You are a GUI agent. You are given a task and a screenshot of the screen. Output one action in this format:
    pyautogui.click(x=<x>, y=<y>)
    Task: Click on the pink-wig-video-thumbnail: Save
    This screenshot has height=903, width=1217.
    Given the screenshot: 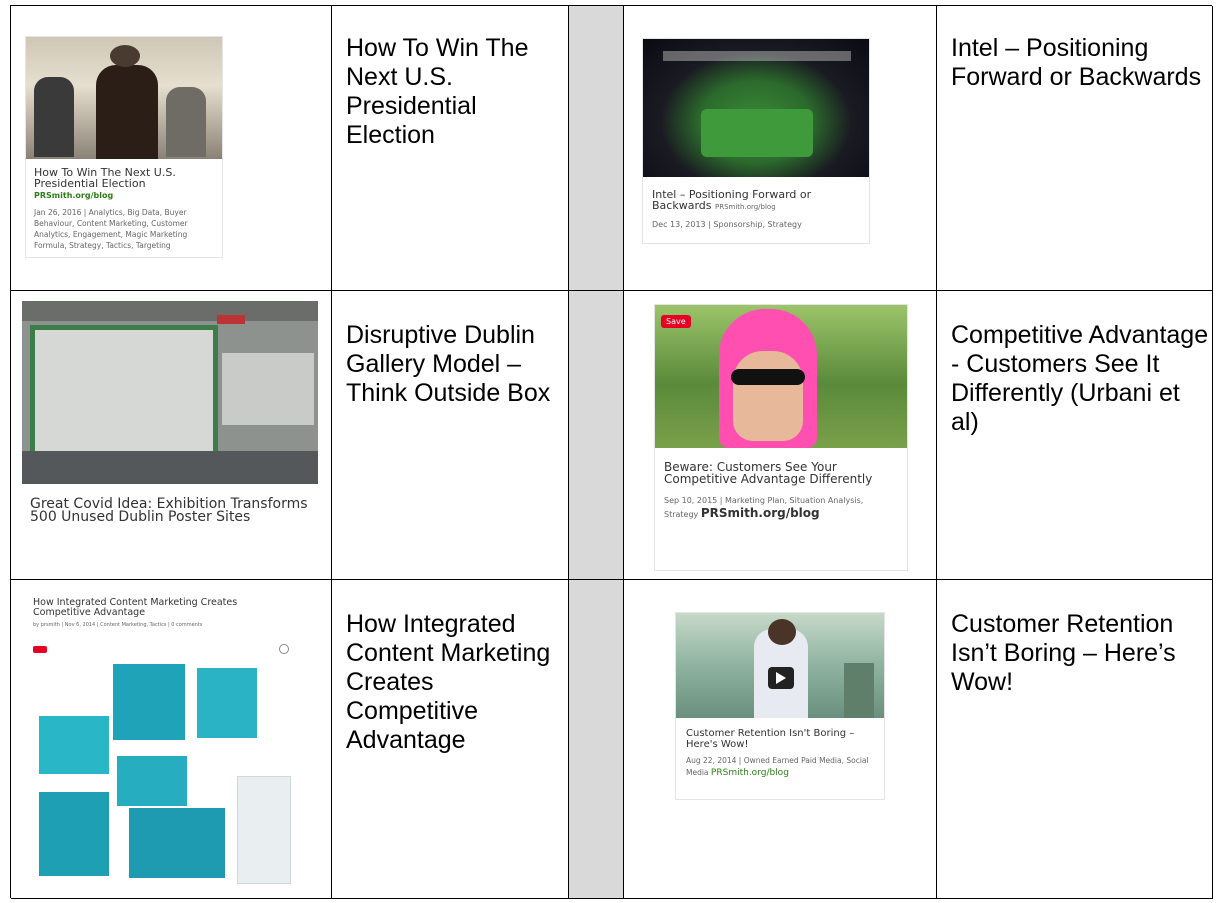 What is the action you would take?
    pyautogui.click(x=781, y=376)
    